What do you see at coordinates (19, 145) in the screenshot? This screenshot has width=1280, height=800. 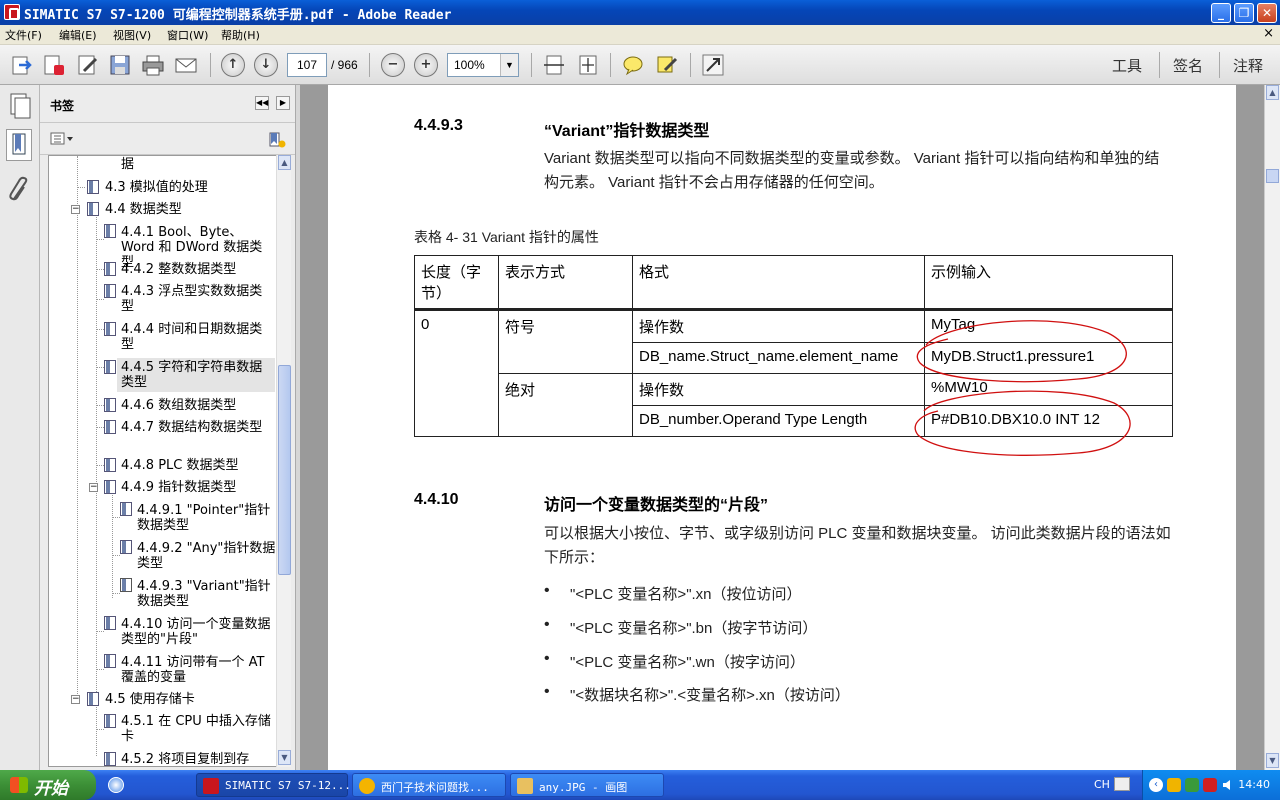 I see `bookmarks-icon` at bounding box center [19, 145].